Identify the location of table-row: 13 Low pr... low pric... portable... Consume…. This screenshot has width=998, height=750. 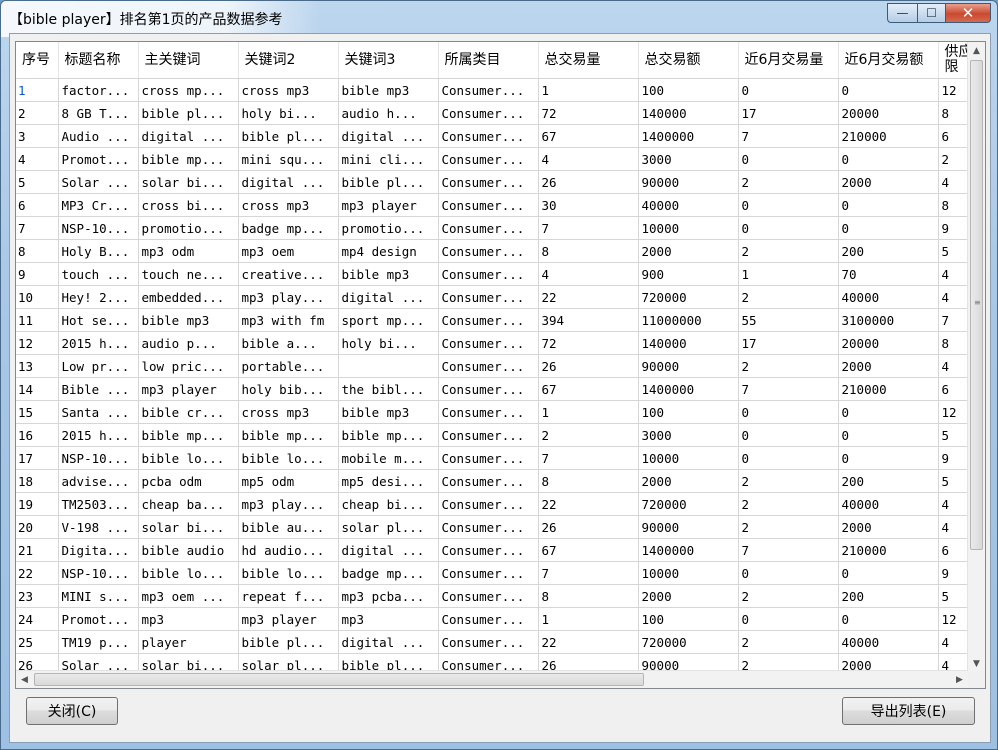
(495, 366).